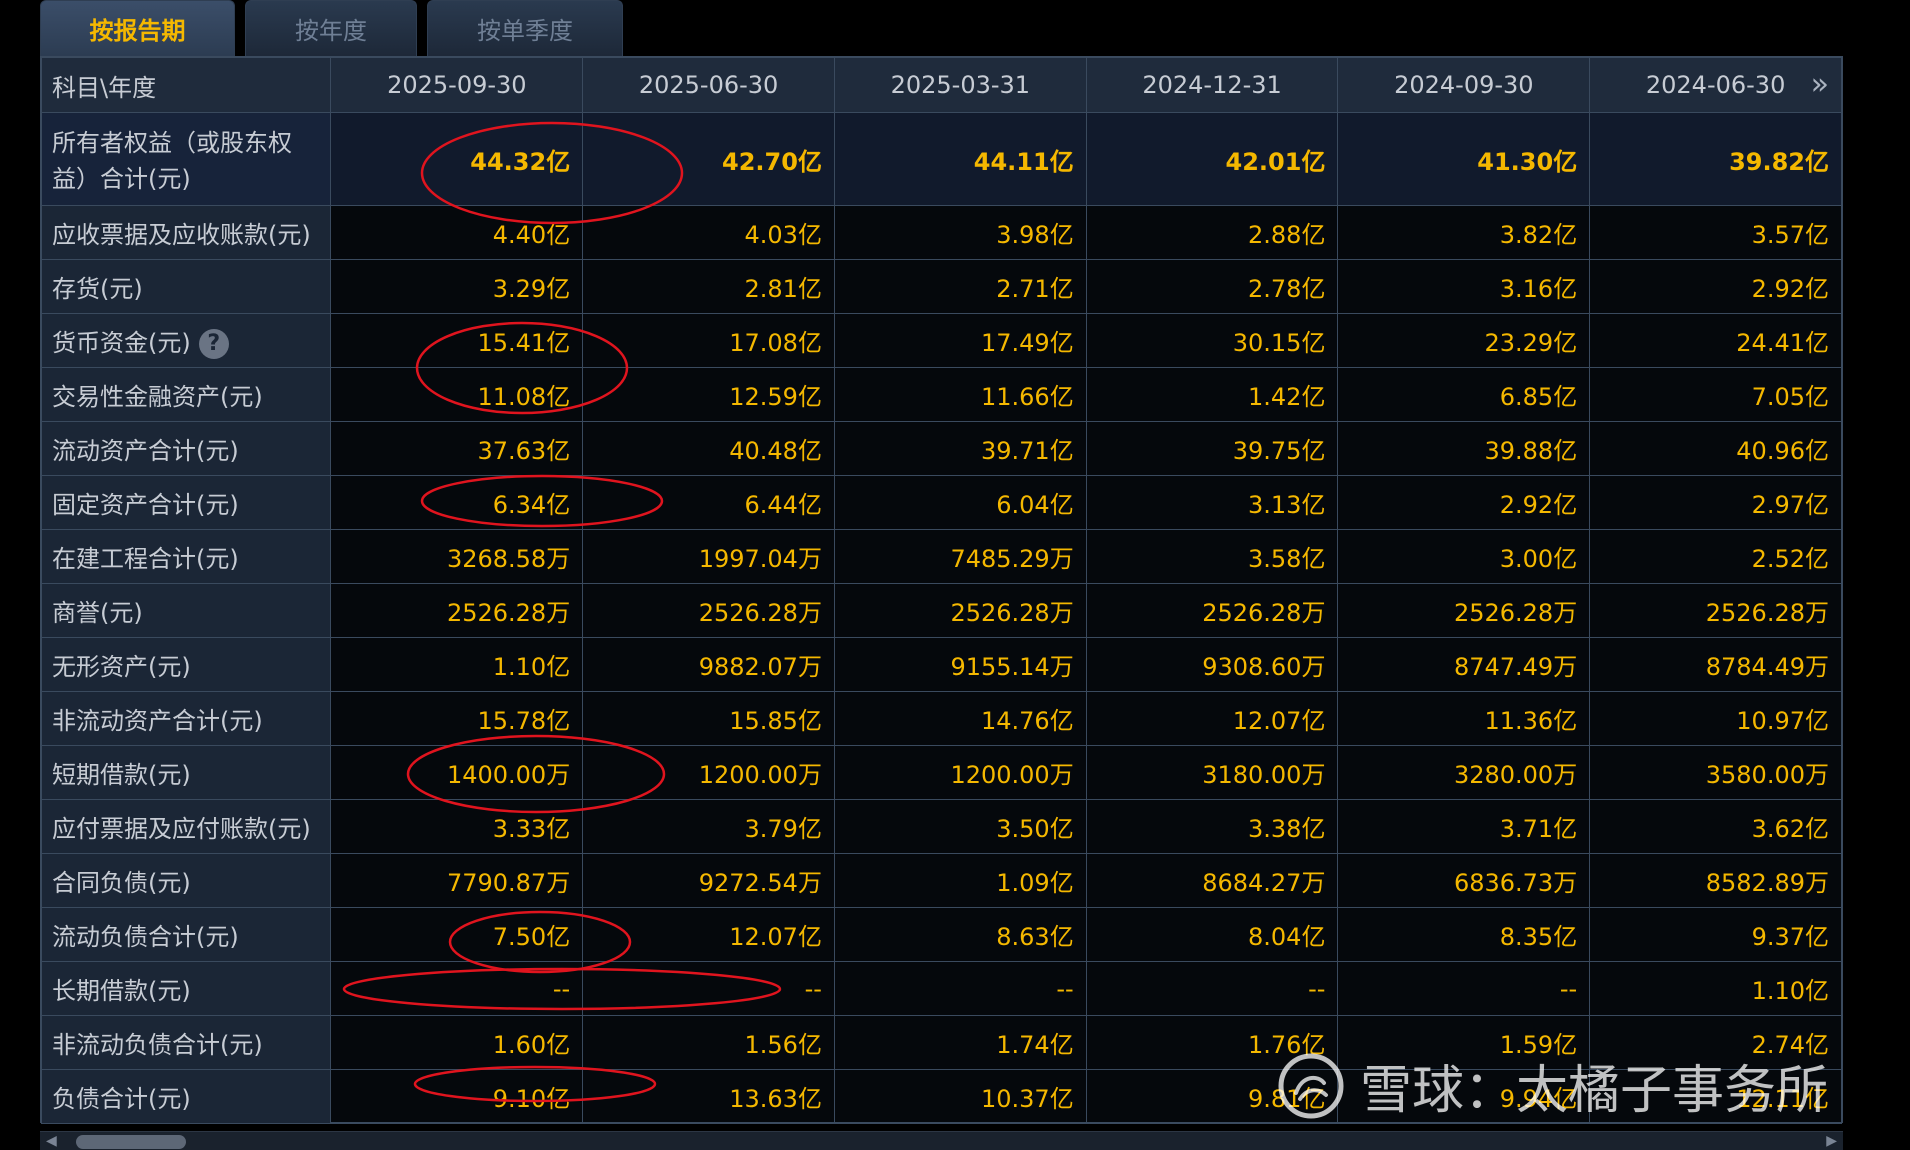 The height and width of the screenshot is (1150, 1910). I want to click on row-label: 商誉(元), so click(186, 610).